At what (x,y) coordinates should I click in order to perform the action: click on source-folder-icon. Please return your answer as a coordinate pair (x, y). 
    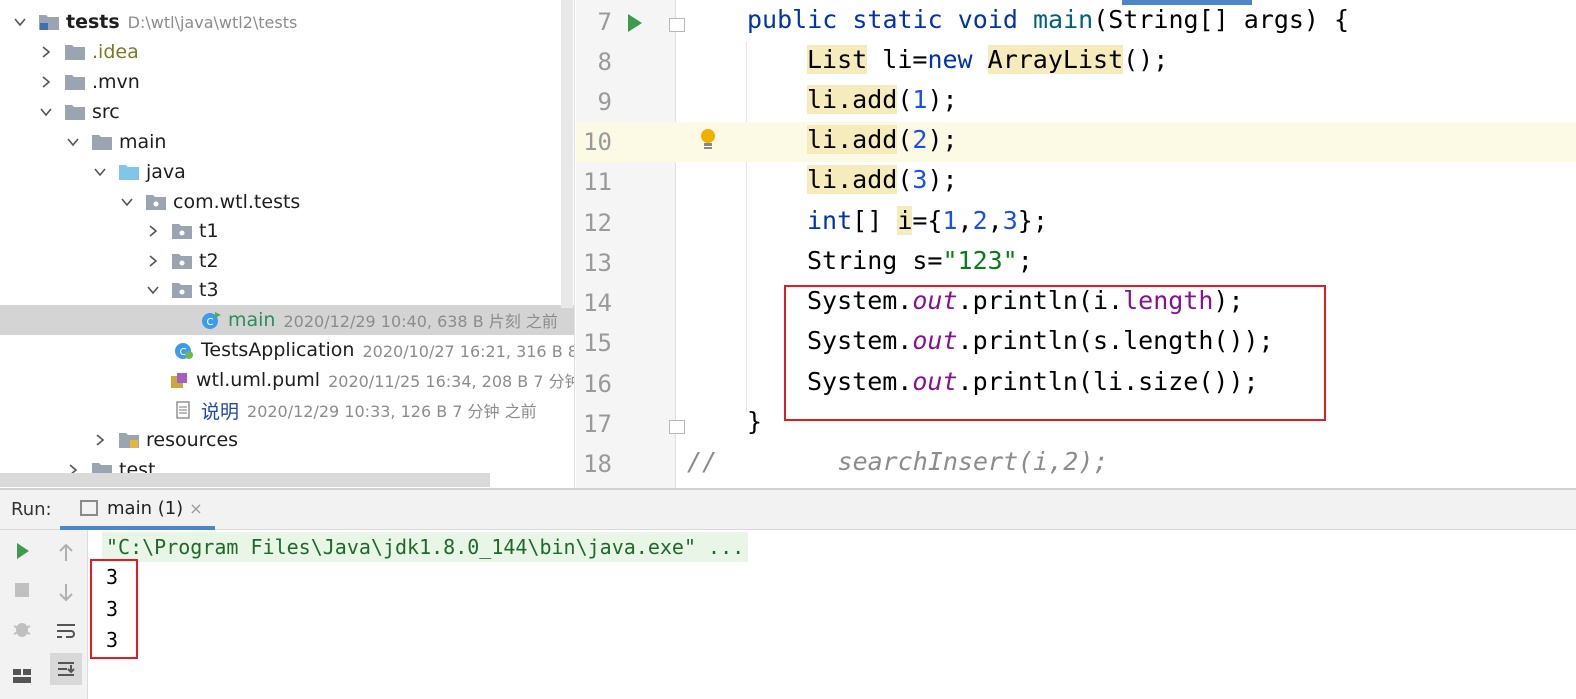
    Looking at the image, I should click on (129, 172).